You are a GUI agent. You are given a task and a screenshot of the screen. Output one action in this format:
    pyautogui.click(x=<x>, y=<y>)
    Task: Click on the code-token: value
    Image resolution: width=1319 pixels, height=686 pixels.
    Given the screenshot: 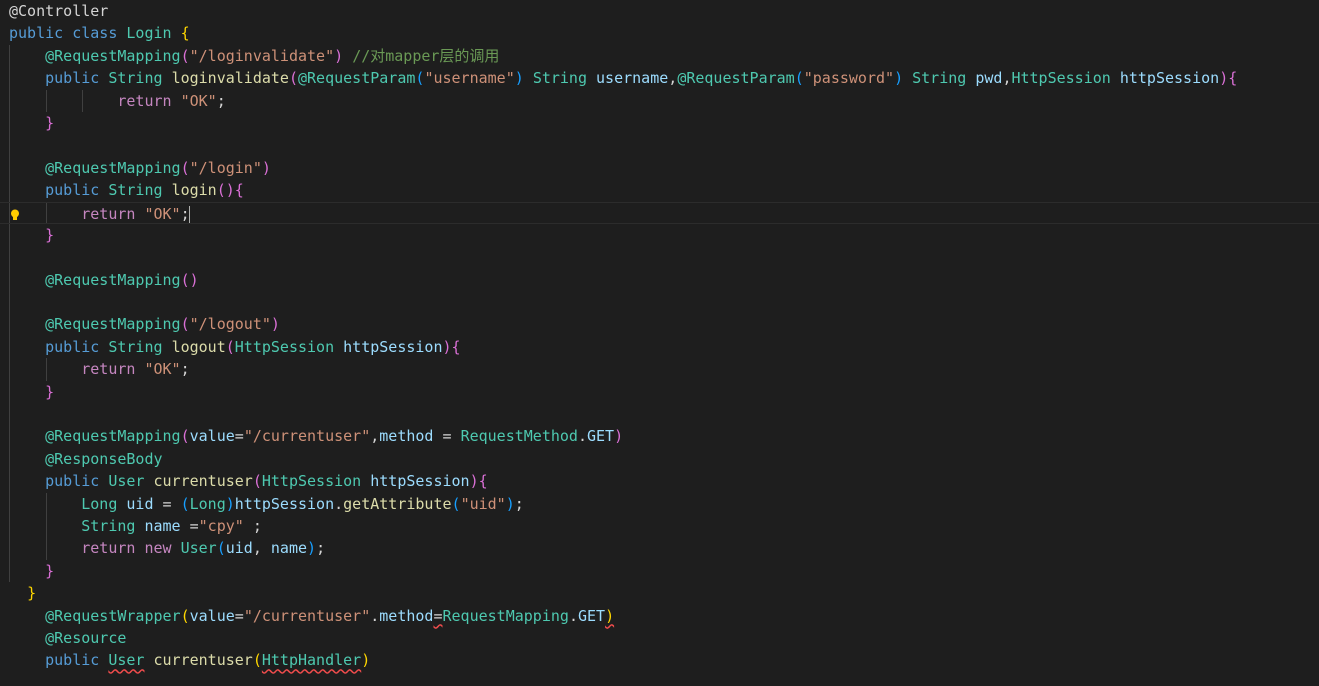 What is the action you would take?
    pyautogui.click(x=212, y=615)
    